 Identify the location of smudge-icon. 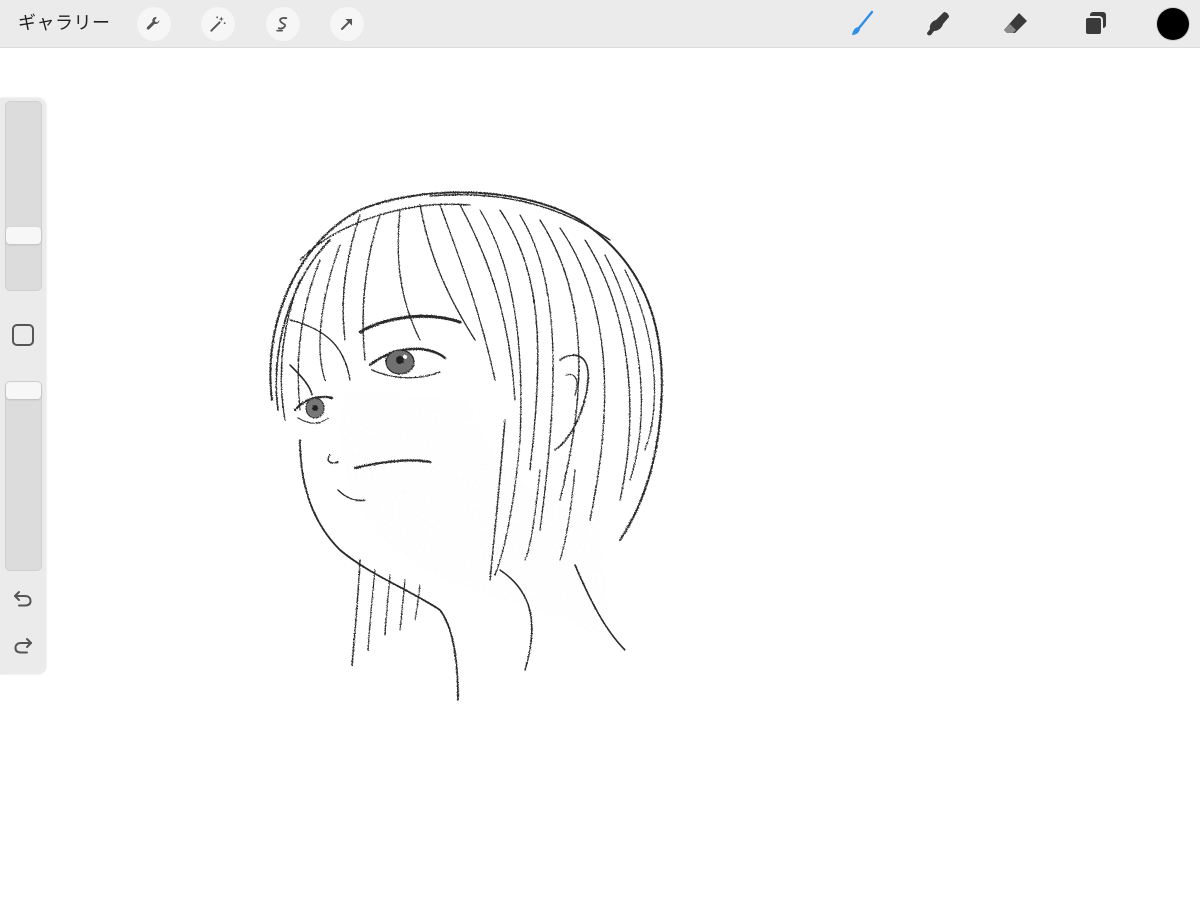
(938, 24).